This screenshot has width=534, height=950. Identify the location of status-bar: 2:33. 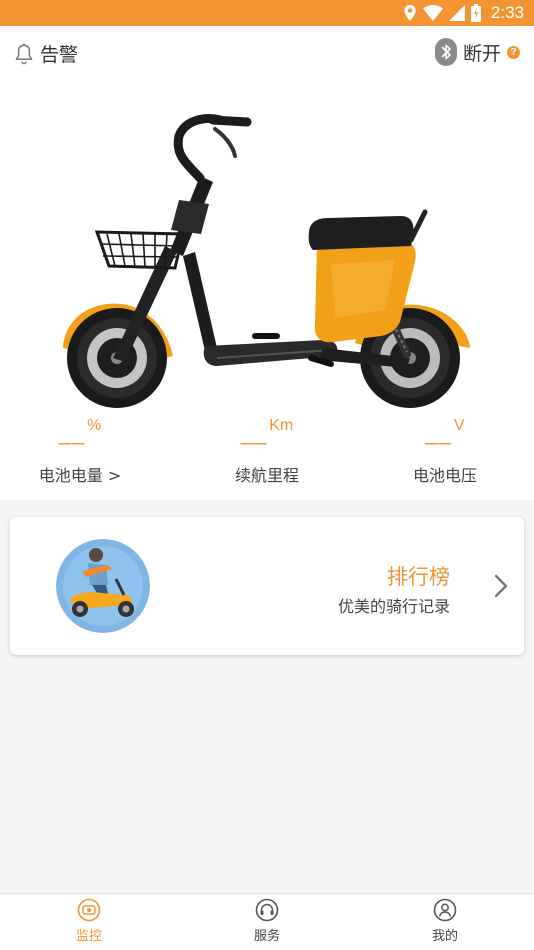
(267, 13).